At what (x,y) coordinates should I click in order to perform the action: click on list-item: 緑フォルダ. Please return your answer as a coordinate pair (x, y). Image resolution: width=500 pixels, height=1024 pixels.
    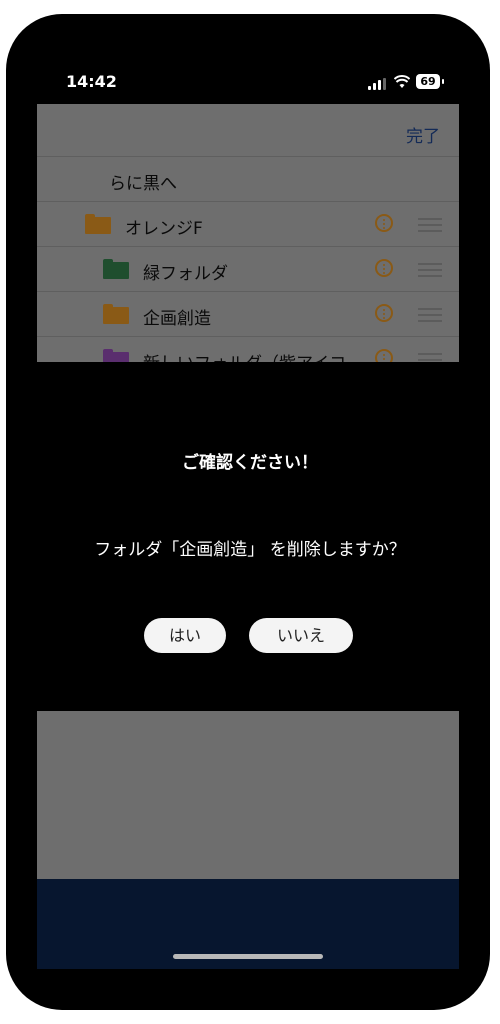
    Looking at the image, I should click on (248, 268).